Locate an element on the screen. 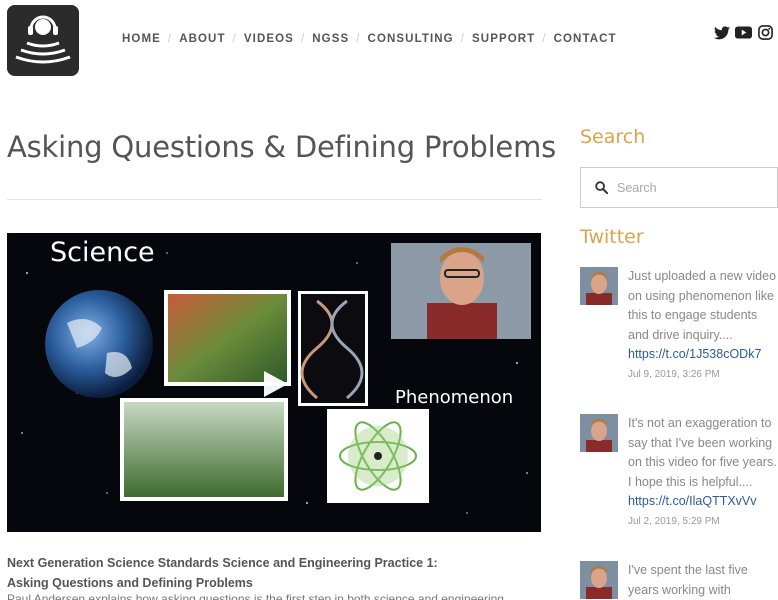 The height and width of the screenshot is (600, 778). nav-videos: VIDEOS is located at coordinates (269, 39).